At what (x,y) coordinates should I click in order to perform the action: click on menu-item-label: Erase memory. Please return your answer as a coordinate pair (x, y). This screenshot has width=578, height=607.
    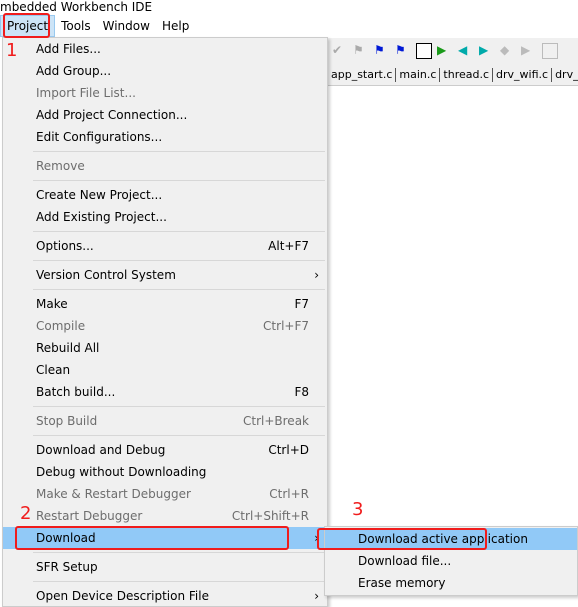
    Looking at the image, I should click on (402, 583).